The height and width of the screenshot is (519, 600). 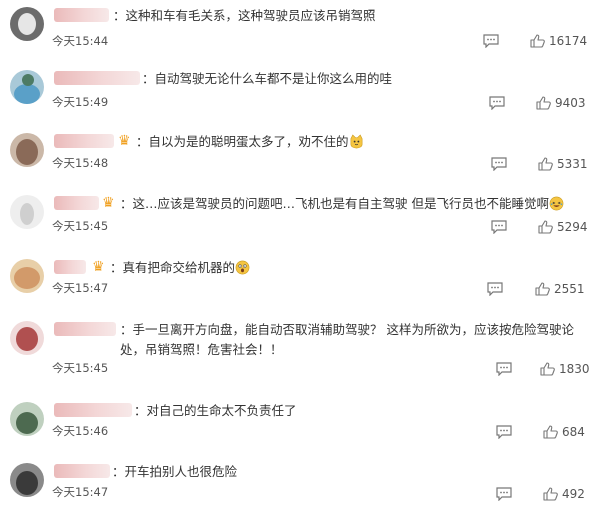 What do you see at coordinates (300, 285) in the screenshot?
I see `comment-item: ♛ ：真有把命交给机器的 今天15:47 2551` at bounding box center [300, 285].